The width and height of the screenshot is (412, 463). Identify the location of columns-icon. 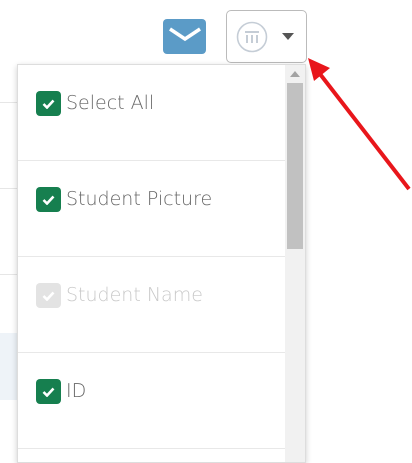
(252, 36).